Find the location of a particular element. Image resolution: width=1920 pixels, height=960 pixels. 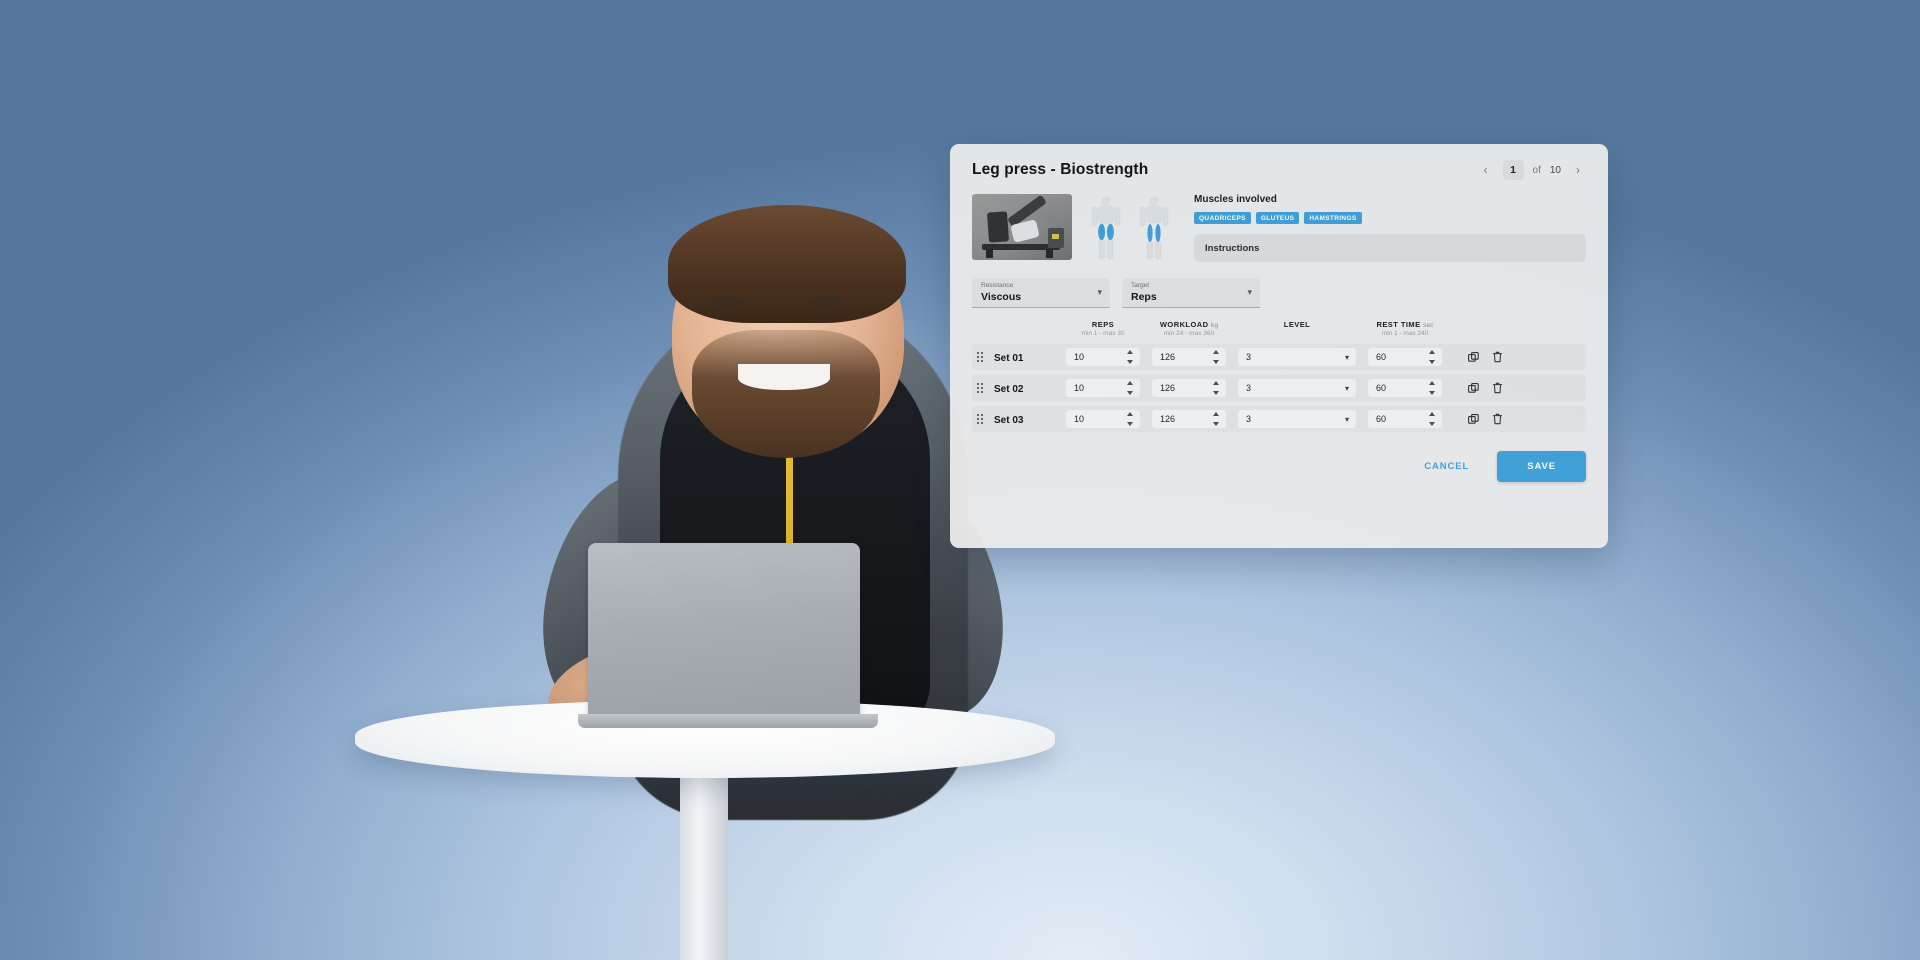

pagination-total-pages: 10 is located at coordinates (1555, 170).